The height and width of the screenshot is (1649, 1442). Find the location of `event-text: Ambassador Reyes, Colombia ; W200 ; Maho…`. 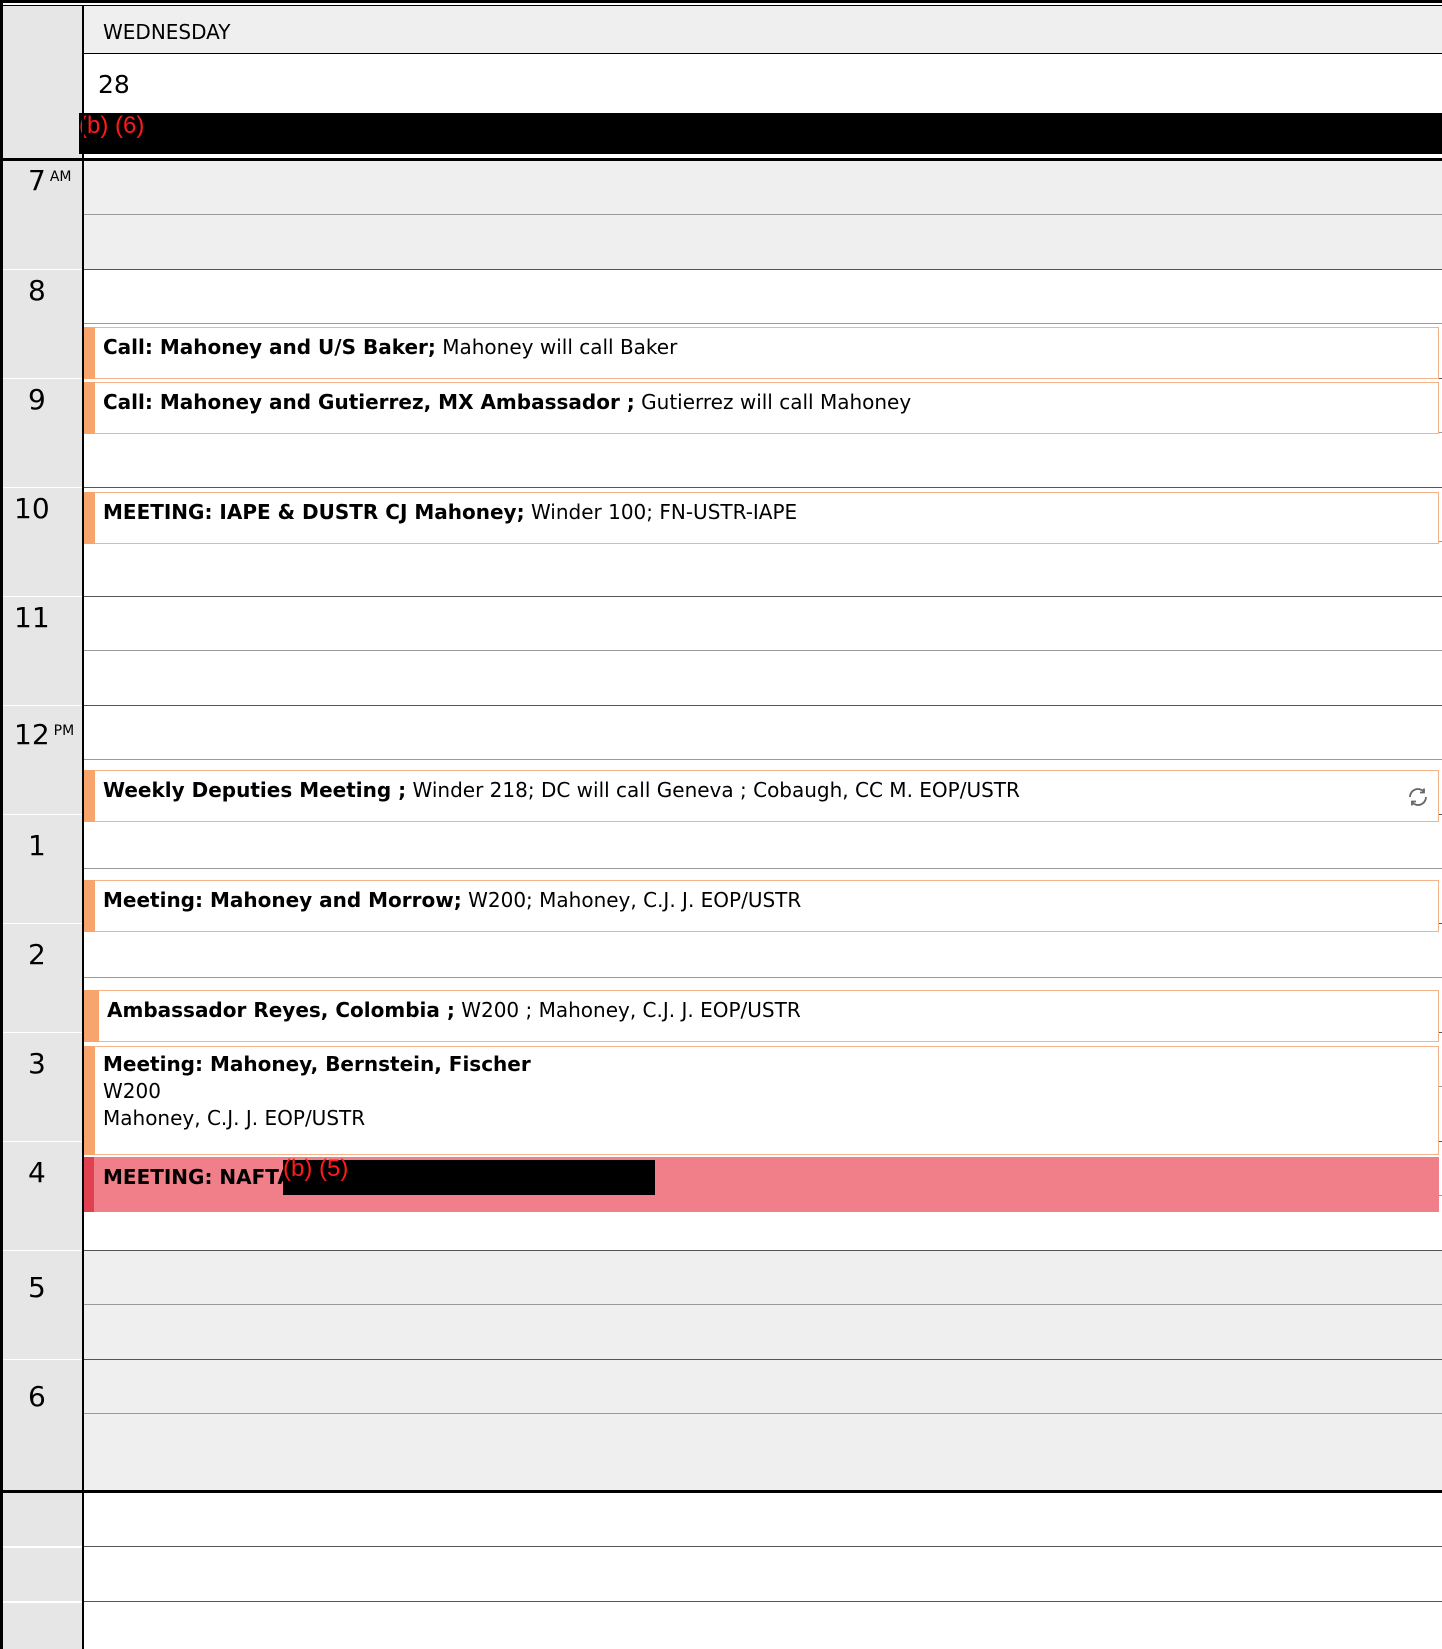

event-text: Ambassador Reyes, Colombia ; W200 ; Maho… is located at coordinates (454, 1010).